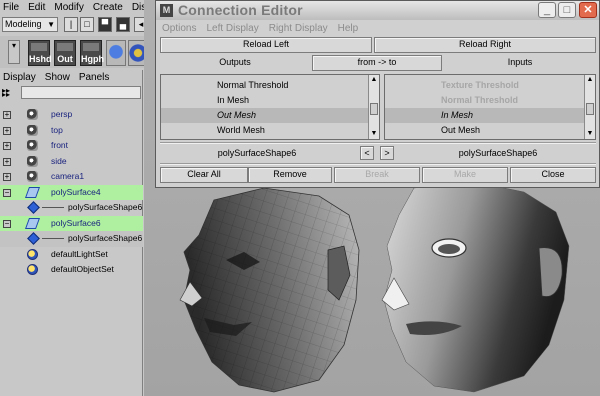 The height and width of the screenshot is (396, 600). I want to click on make-button: Make, so click(465, 175).